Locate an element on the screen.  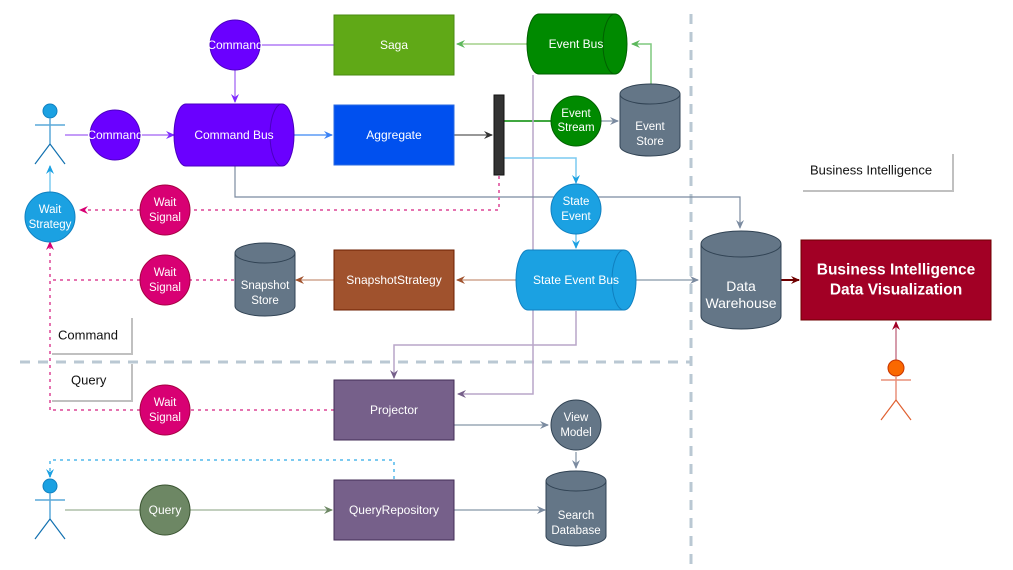
event-bus-label: Event Bus is located at coordinates (576, 44).